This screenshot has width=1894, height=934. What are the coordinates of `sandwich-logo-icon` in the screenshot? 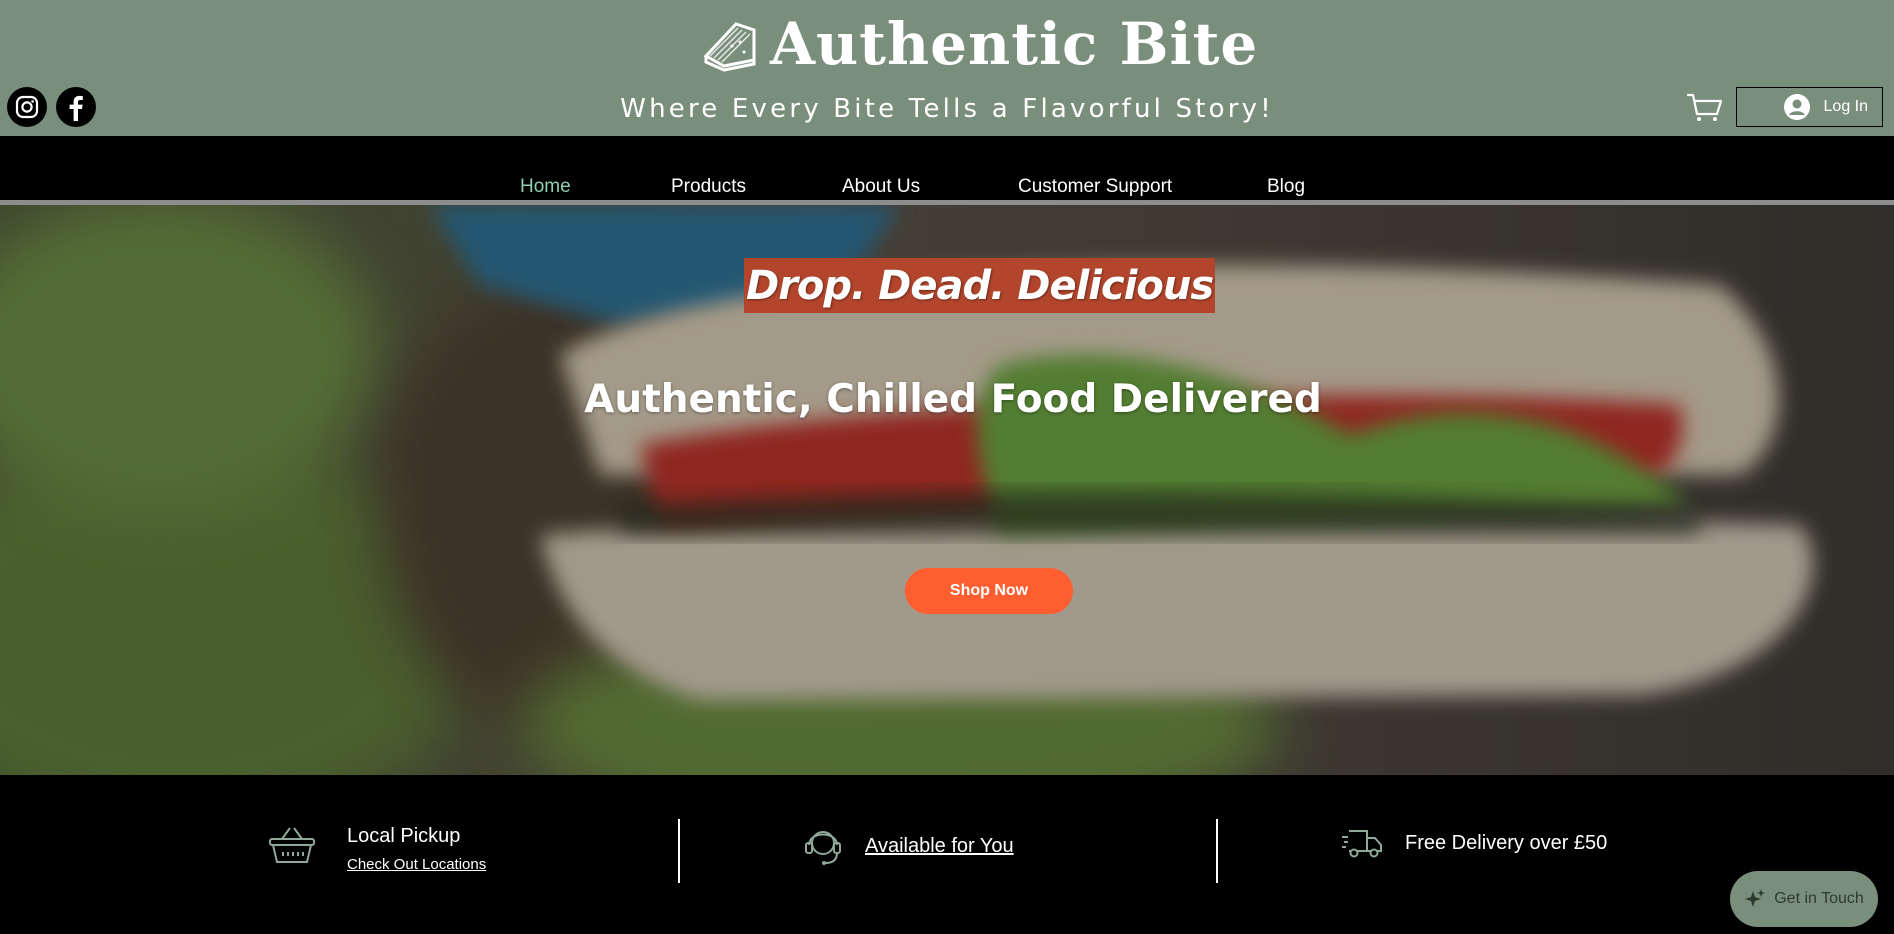 It's located at (729, 47).